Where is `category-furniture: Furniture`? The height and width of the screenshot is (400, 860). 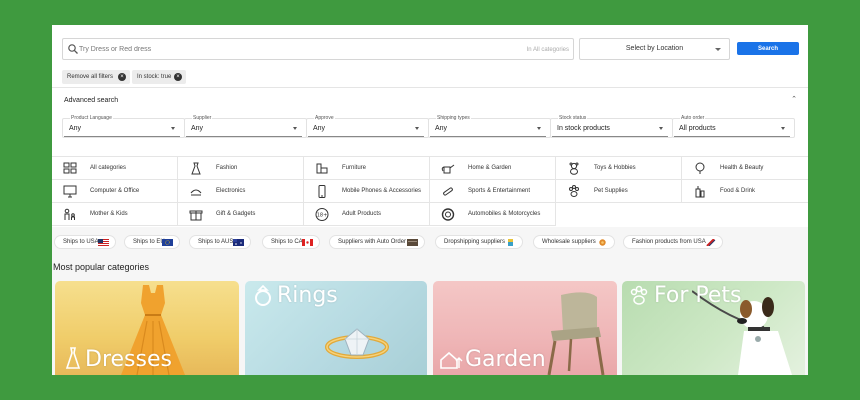 category-furniture: Furniture is located at coordinates (367, 168).